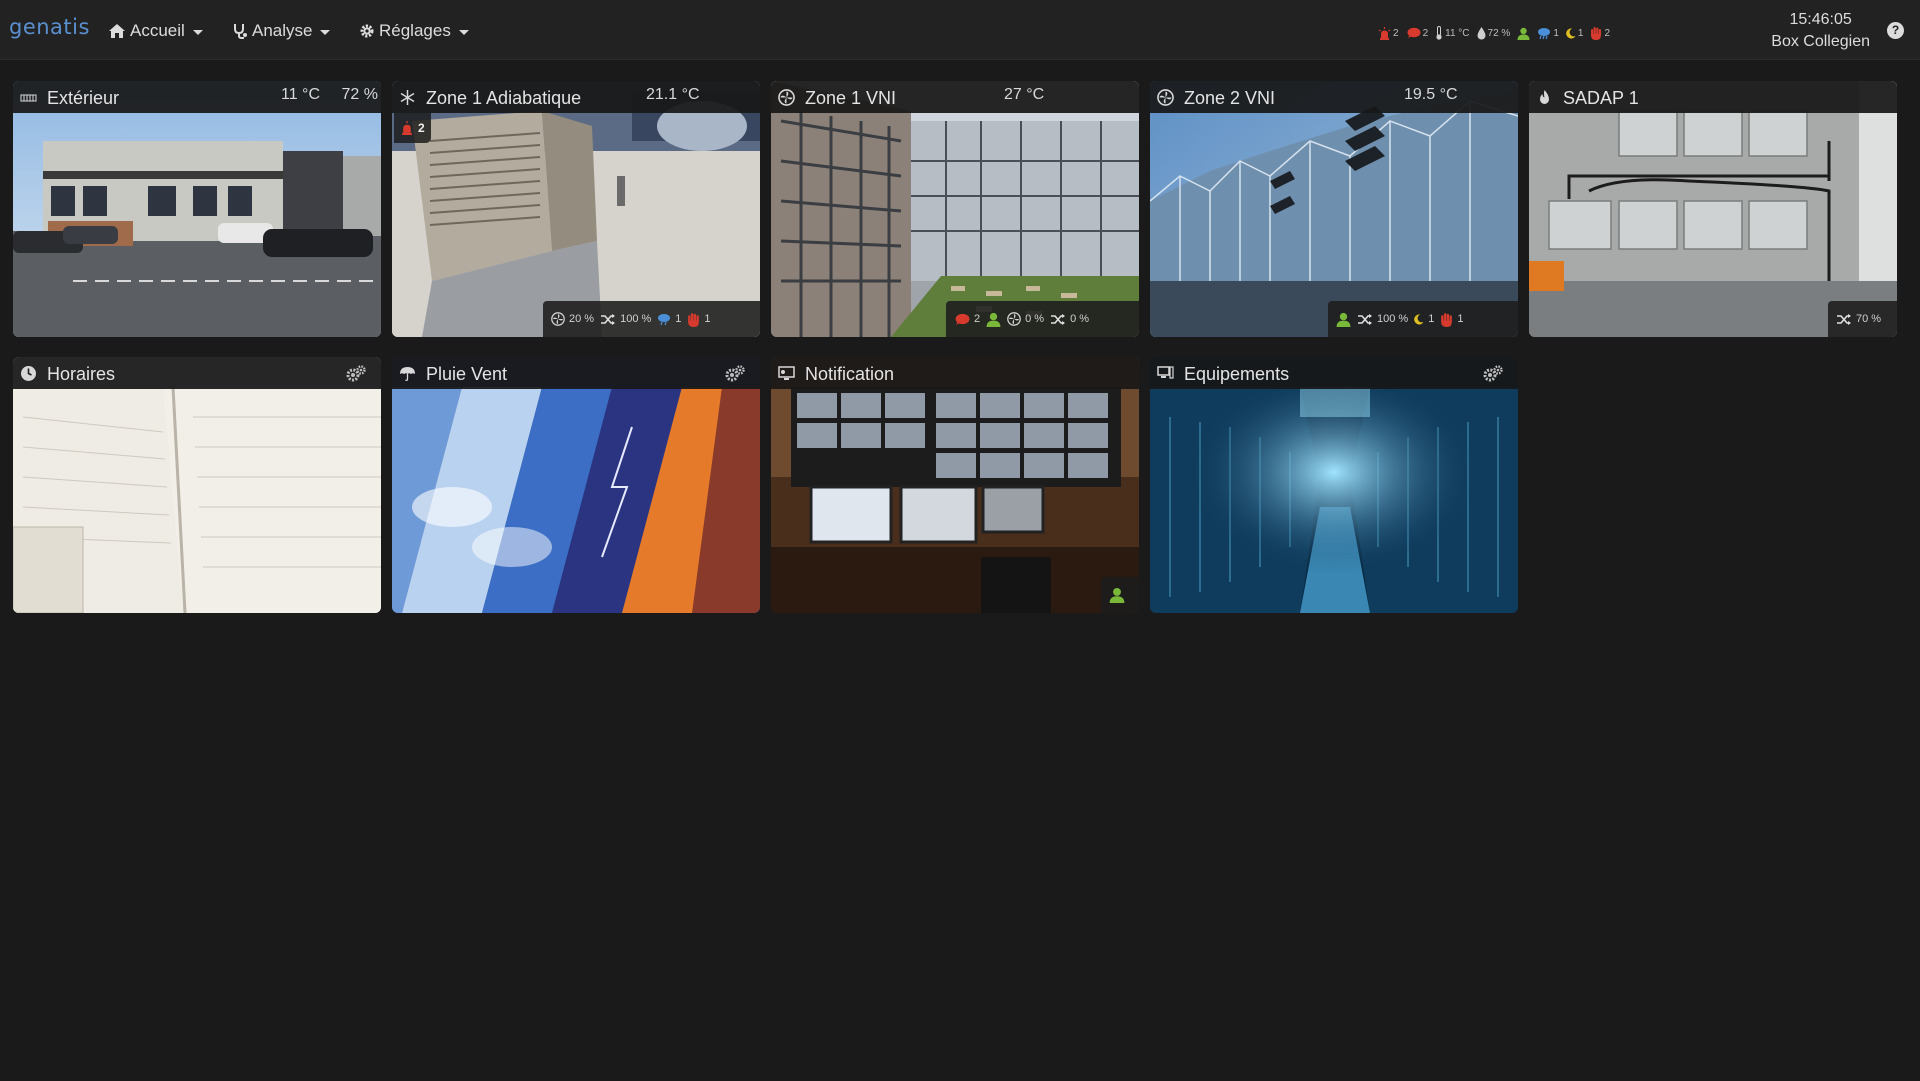 This screenshot has width=1920, height=1081. I want to click on tile-equipements: Equipements, so click(1334, 485).